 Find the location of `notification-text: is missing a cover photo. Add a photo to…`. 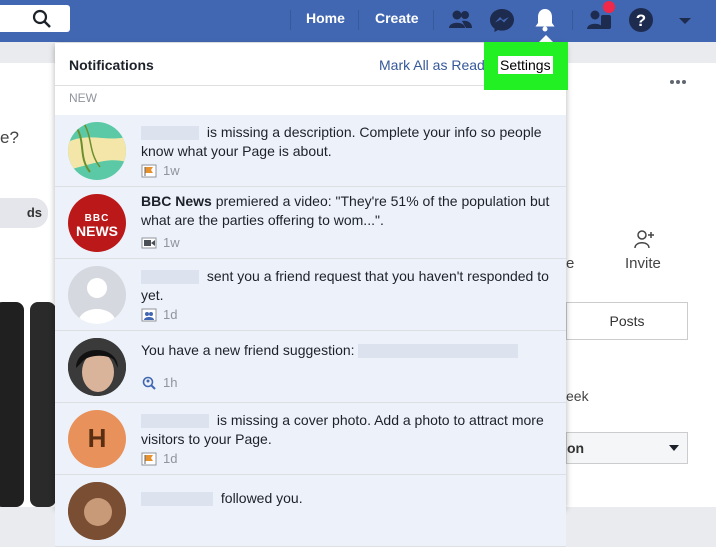

notification-text: is missing a cover photo. Add a photo to… is located at coordinates (346, 430).